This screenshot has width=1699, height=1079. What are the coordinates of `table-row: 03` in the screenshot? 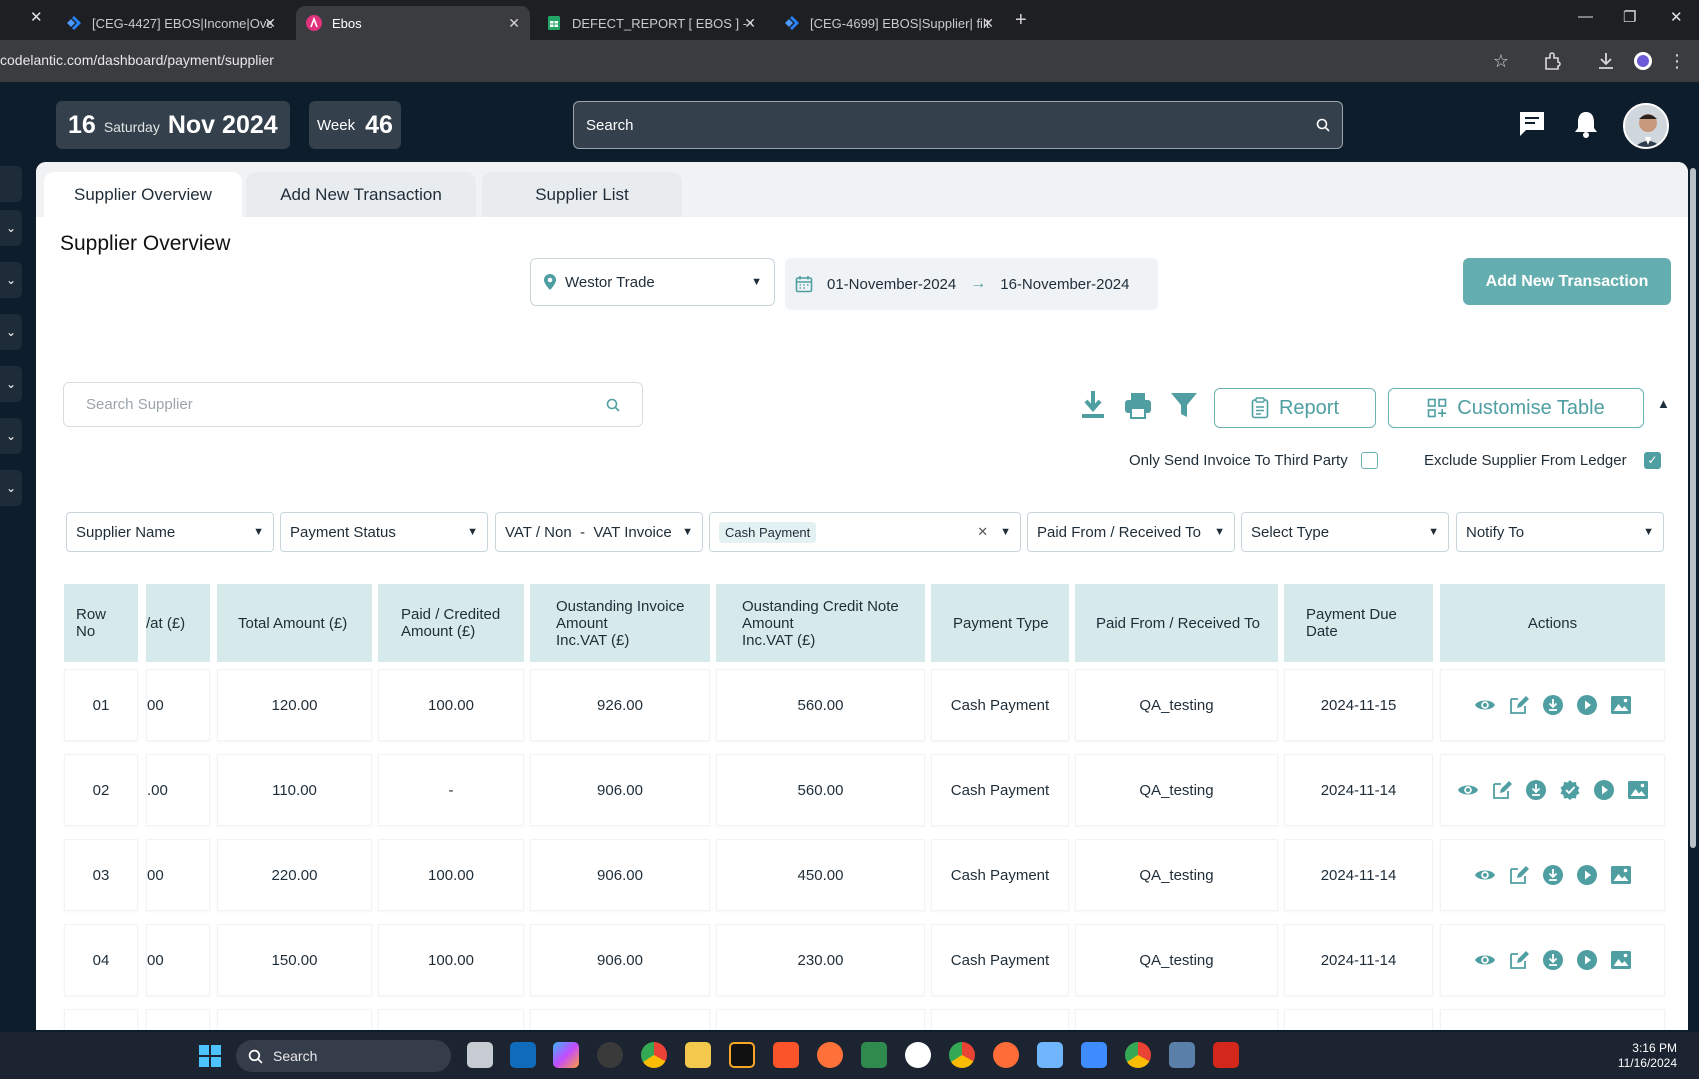 It's located at (101, 875).